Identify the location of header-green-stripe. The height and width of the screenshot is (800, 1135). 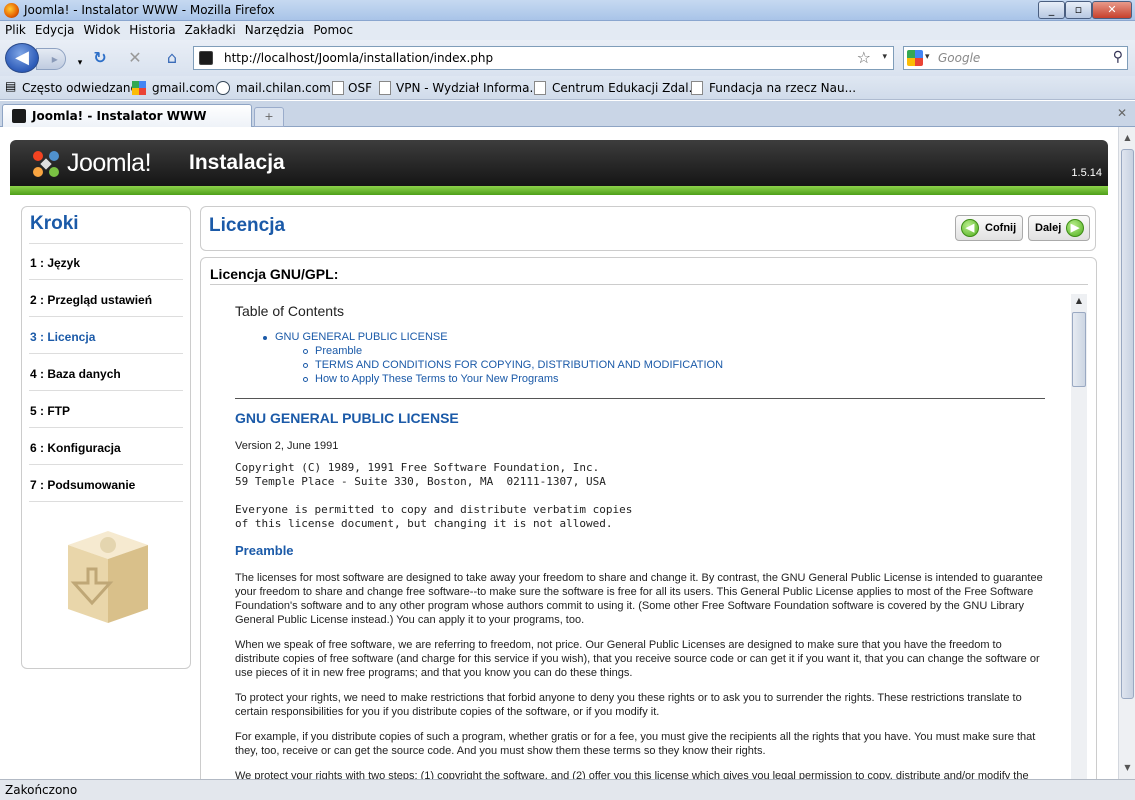
(559, 190).